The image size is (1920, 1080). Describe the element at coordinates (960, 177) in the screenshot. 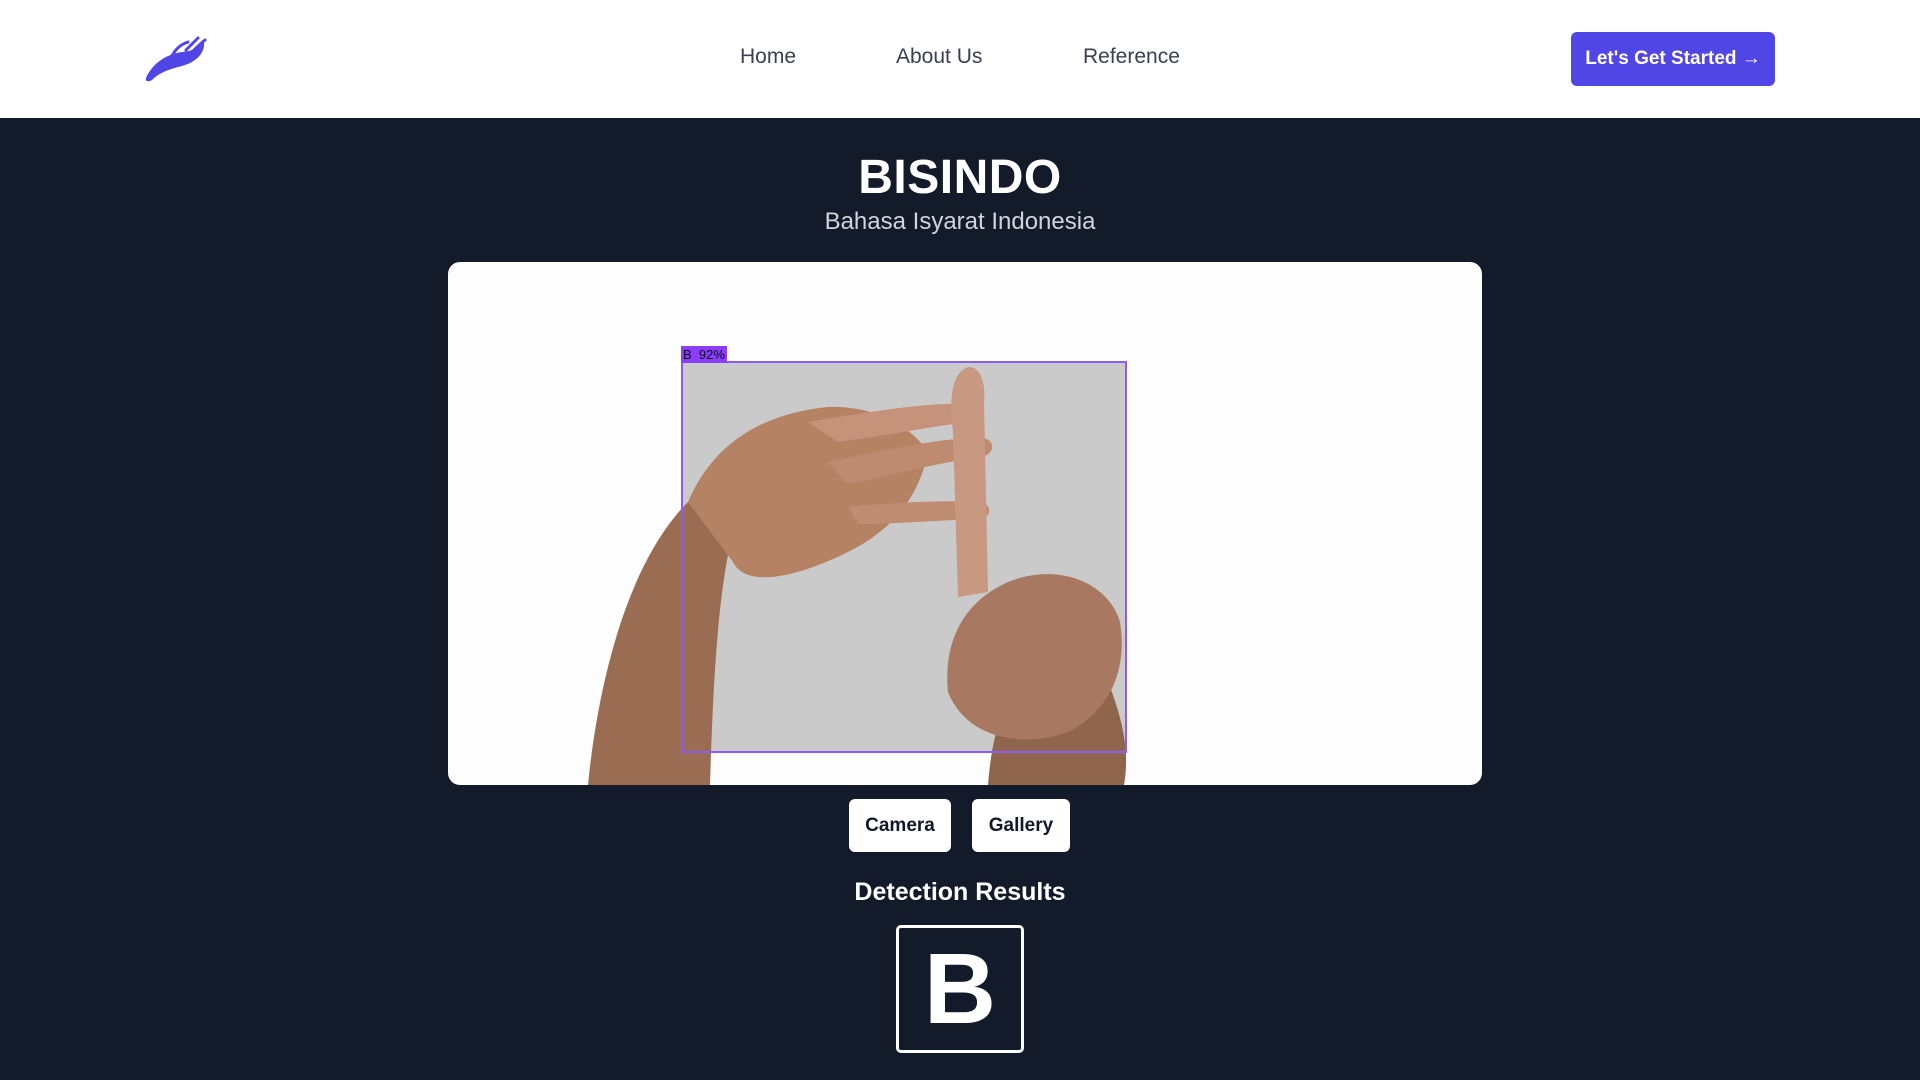

I see `page-title: BISINDO` at that location.